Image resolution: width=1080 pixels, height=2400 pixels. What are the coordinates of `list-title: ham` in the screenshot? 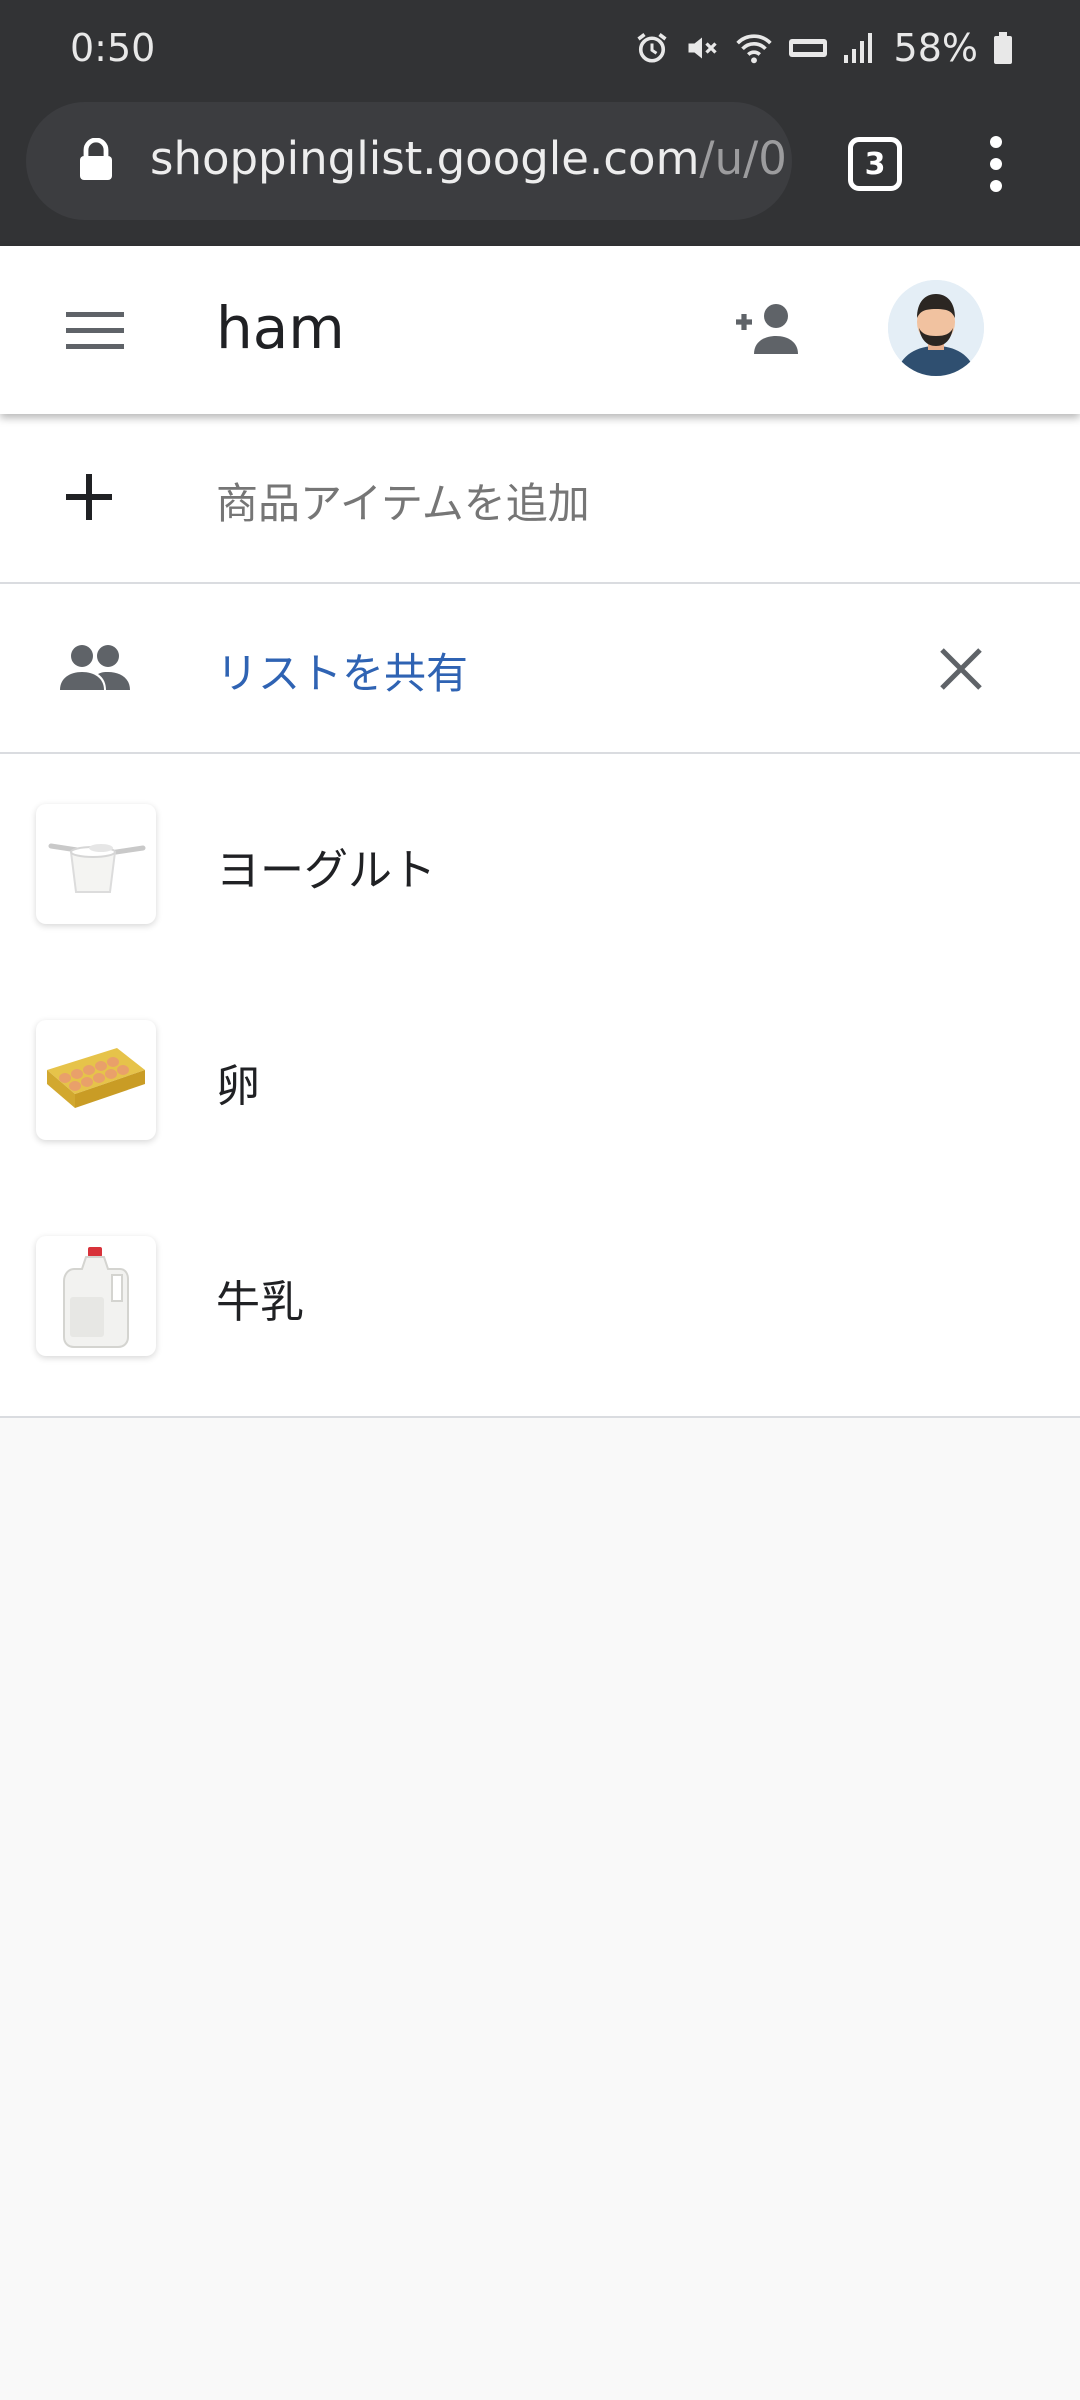 It's located at (280, 328).